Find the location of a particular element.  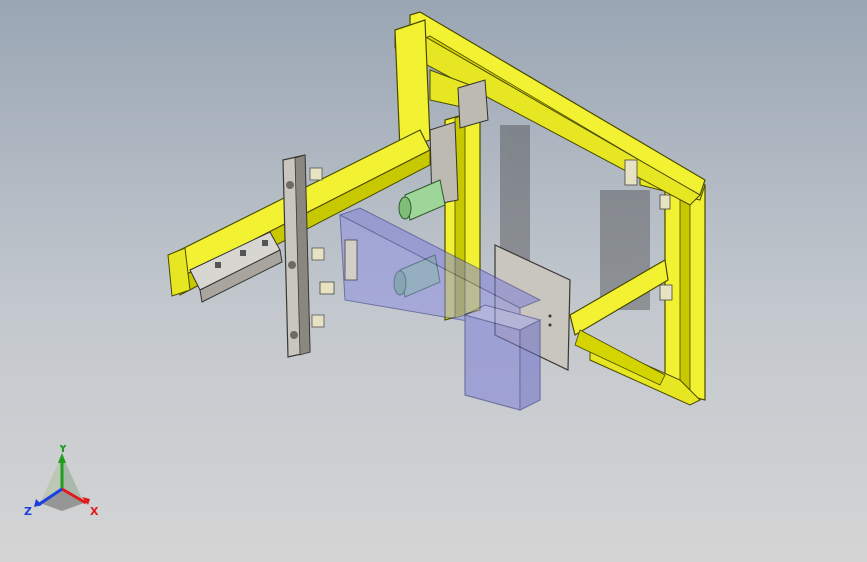

triad-z-label: Z is located at coordinates (28, 511).